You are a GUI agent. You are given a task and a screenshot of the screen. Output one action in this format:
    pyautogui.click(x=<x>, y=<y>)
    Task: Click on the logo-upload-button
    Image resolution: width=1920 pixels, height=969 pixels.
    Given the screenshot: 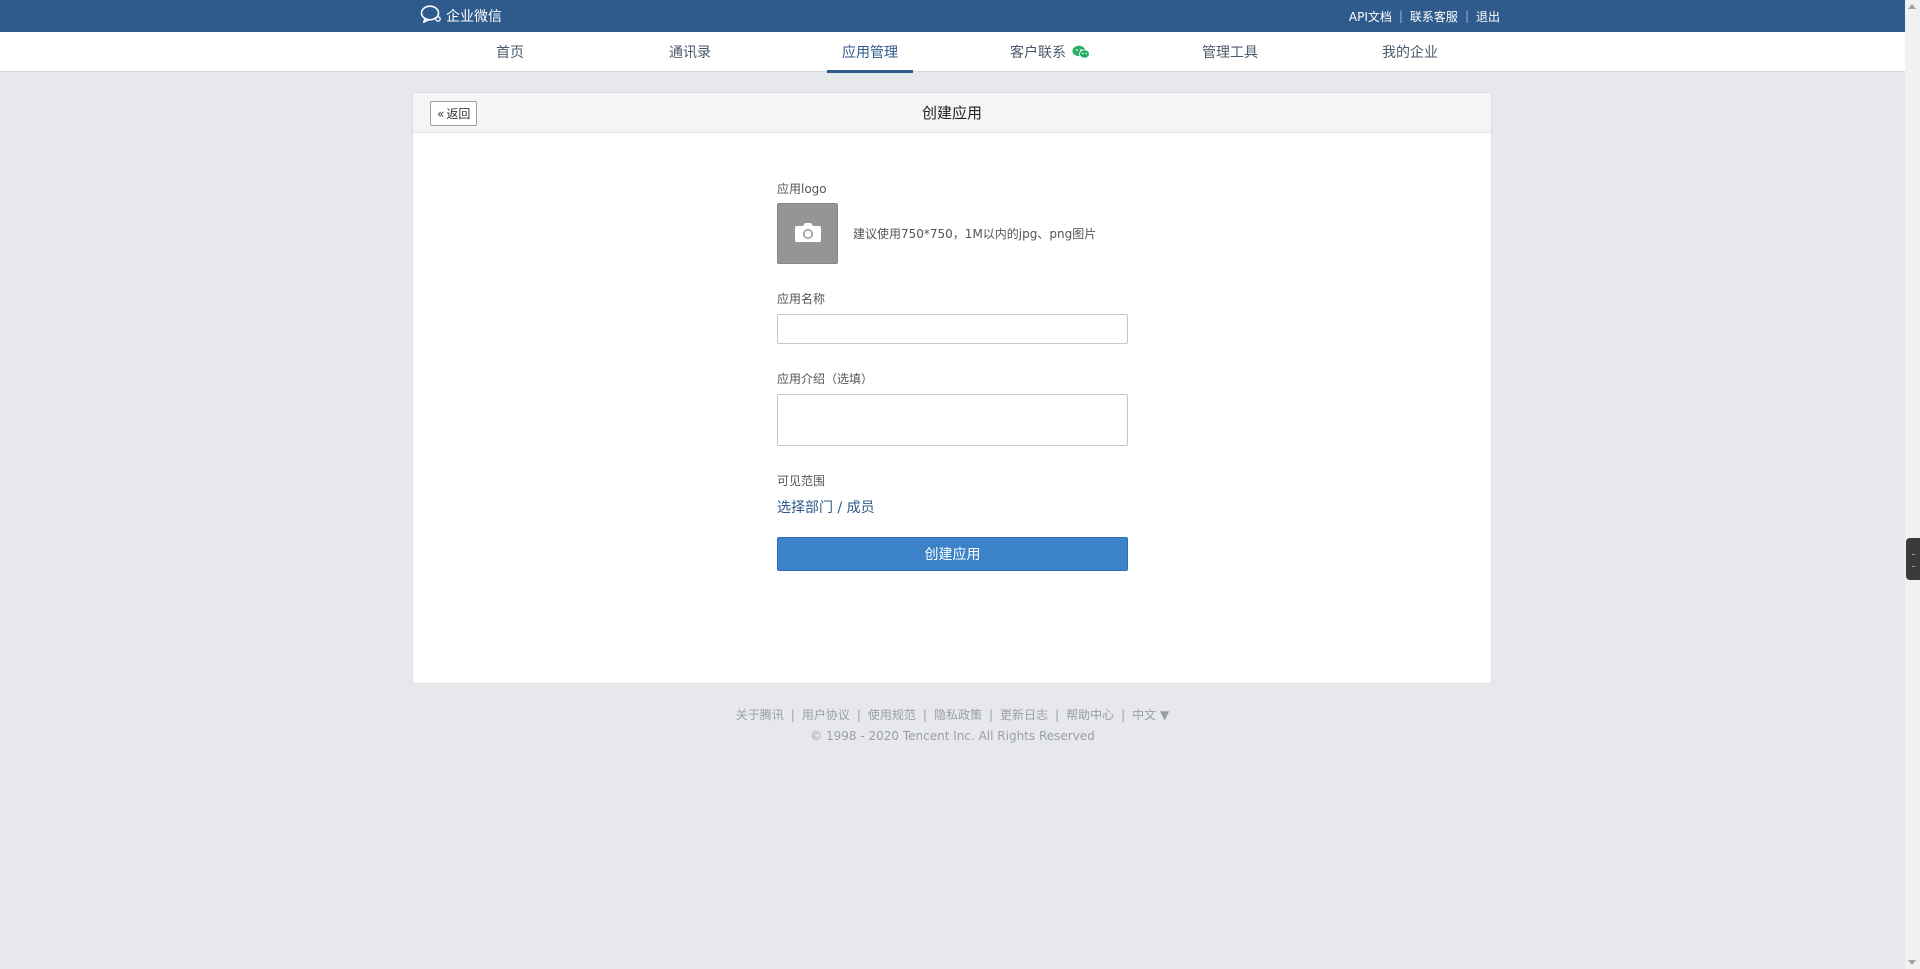 What is the action you would take?
    pyautogui.click(x=807, y=233)
    